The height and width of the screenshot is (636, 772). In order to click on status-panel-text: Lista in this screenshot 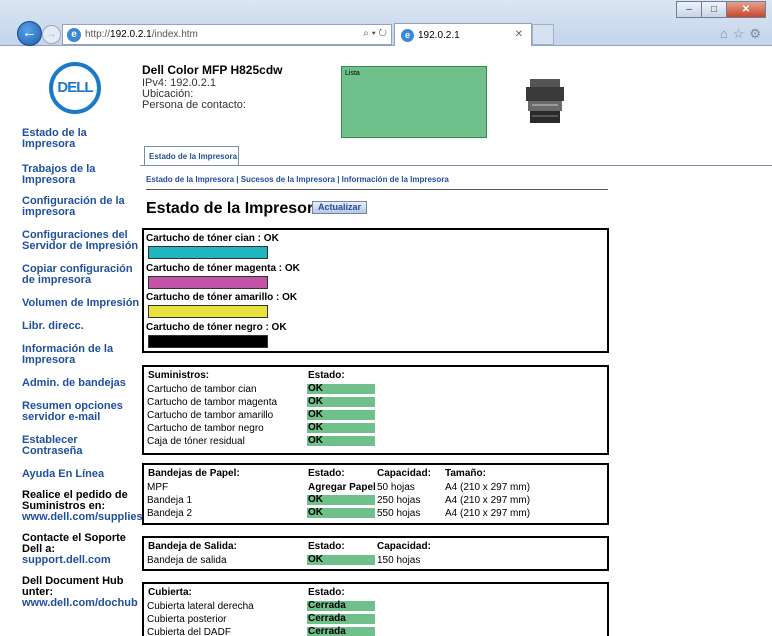, I will do `click(352, 73)`.